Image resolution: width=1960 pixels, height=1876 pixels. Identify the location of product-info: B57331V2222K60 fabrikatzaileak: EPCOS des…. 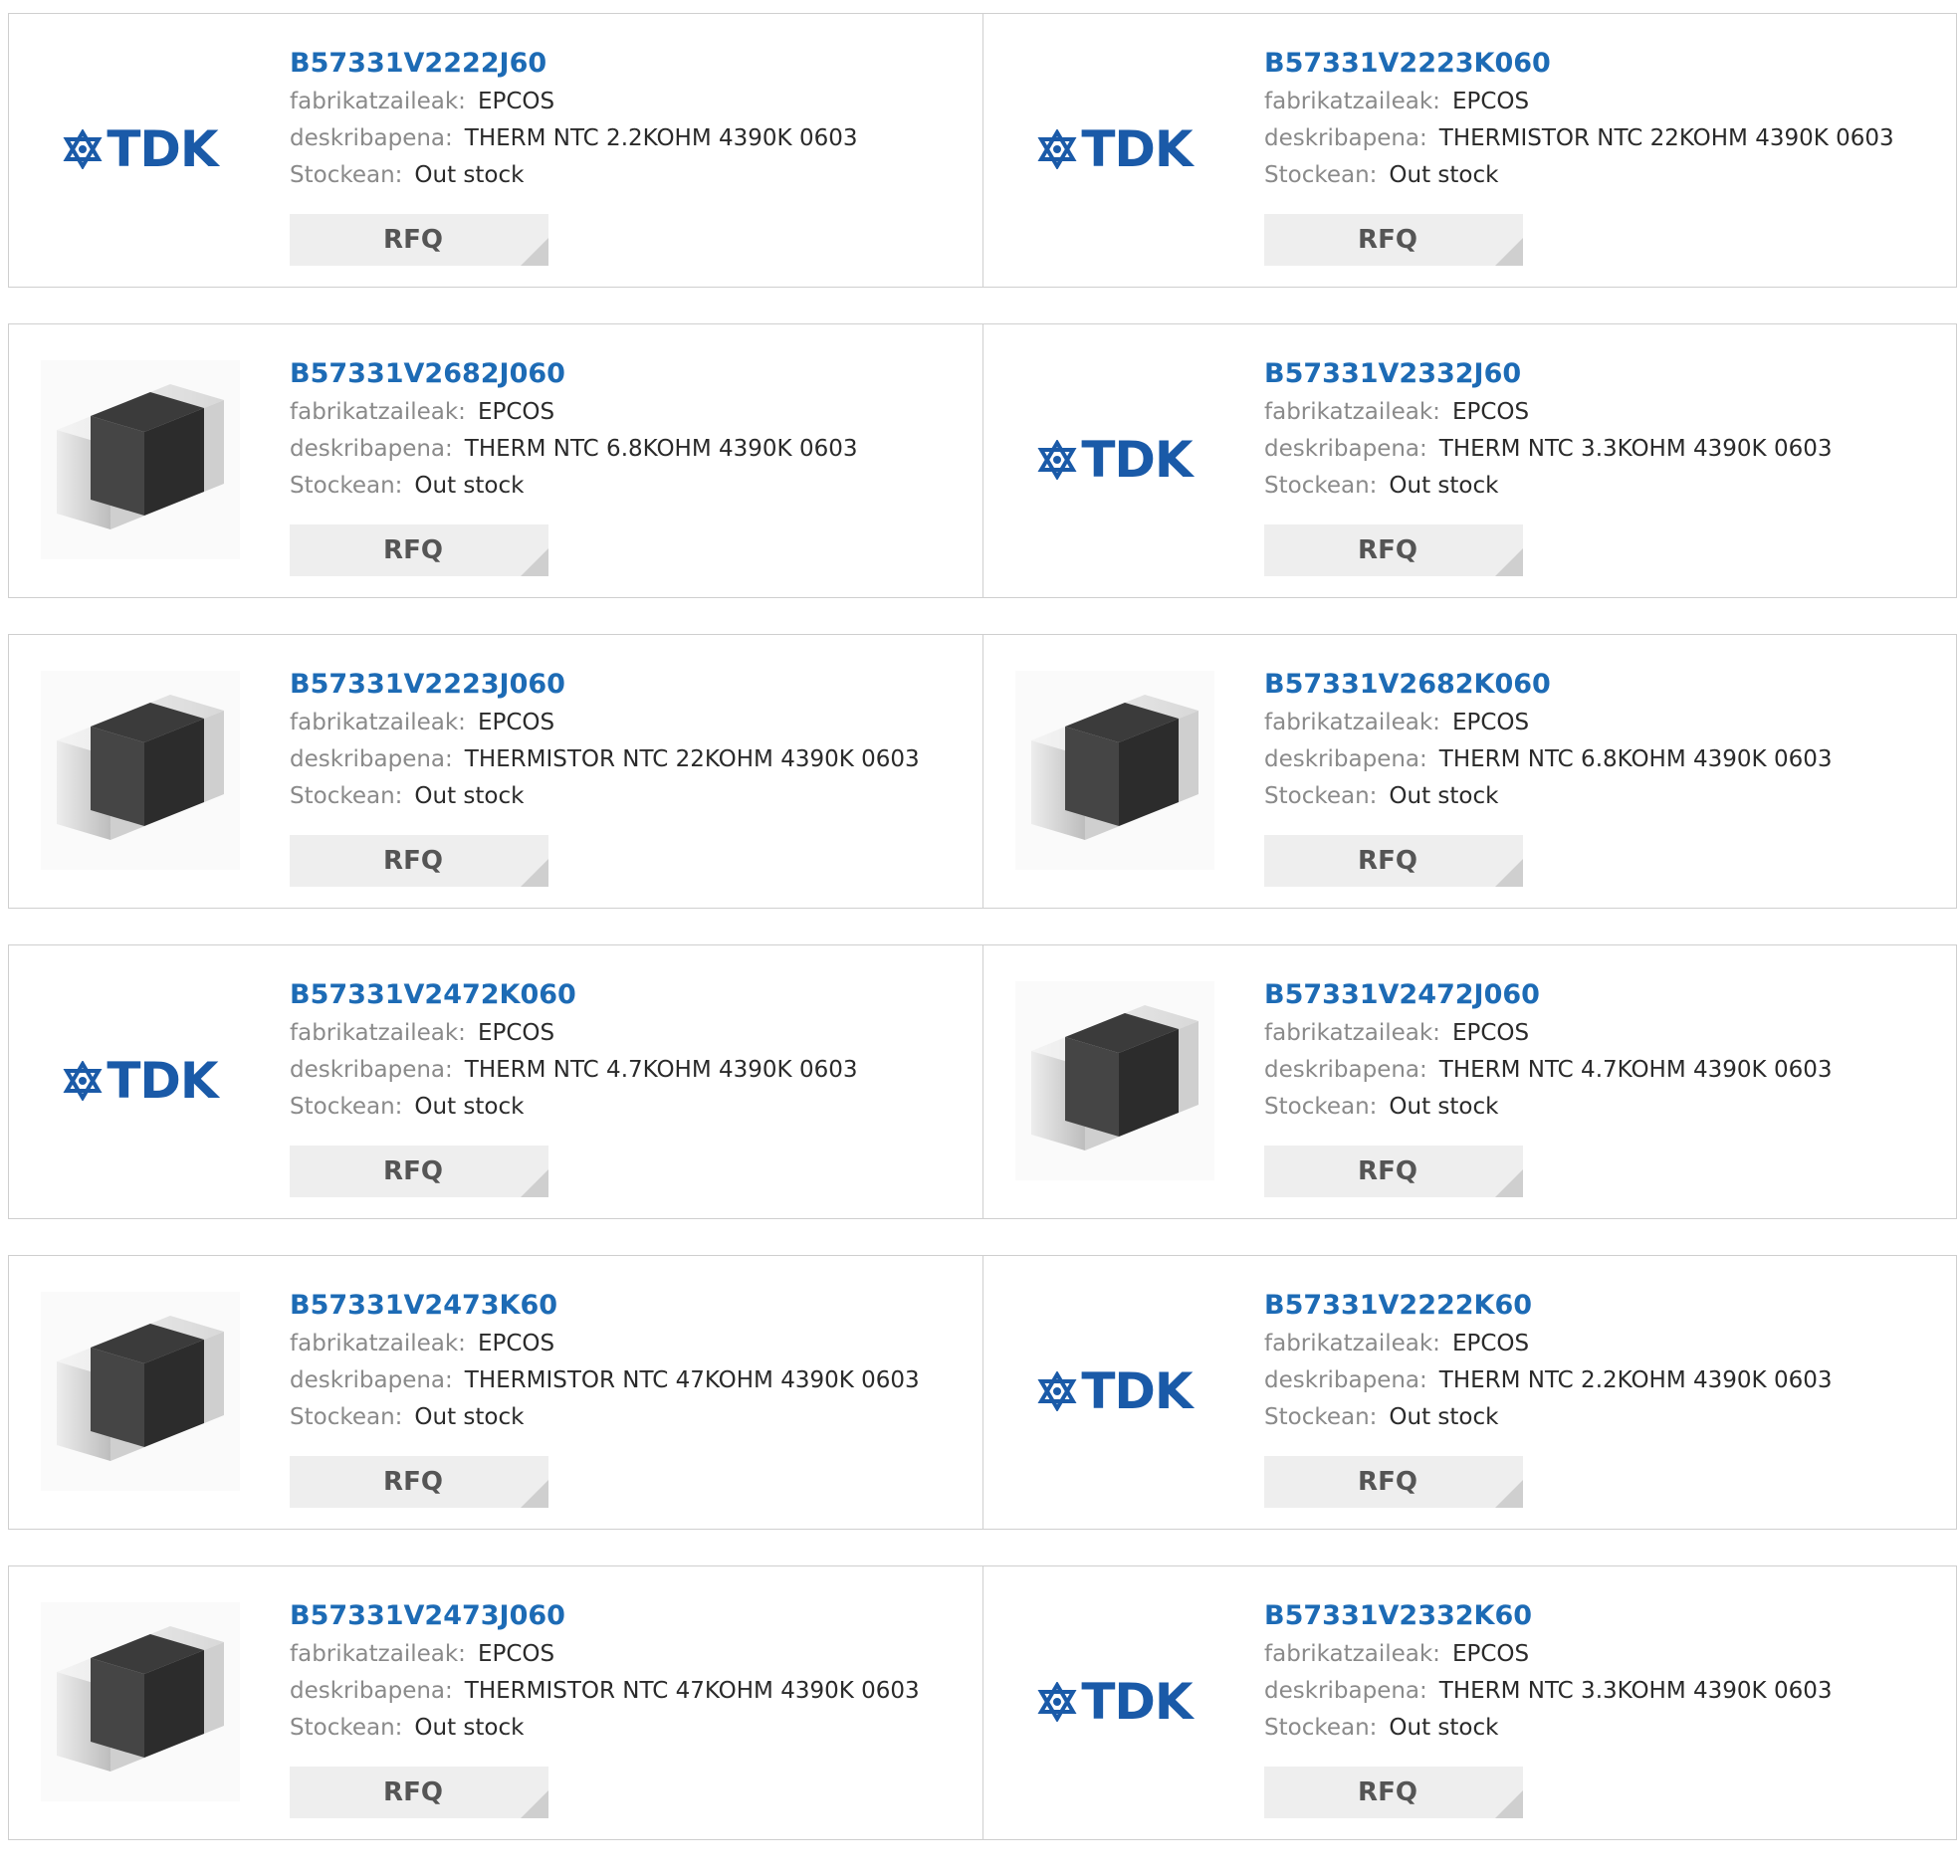
(1605, 1361).